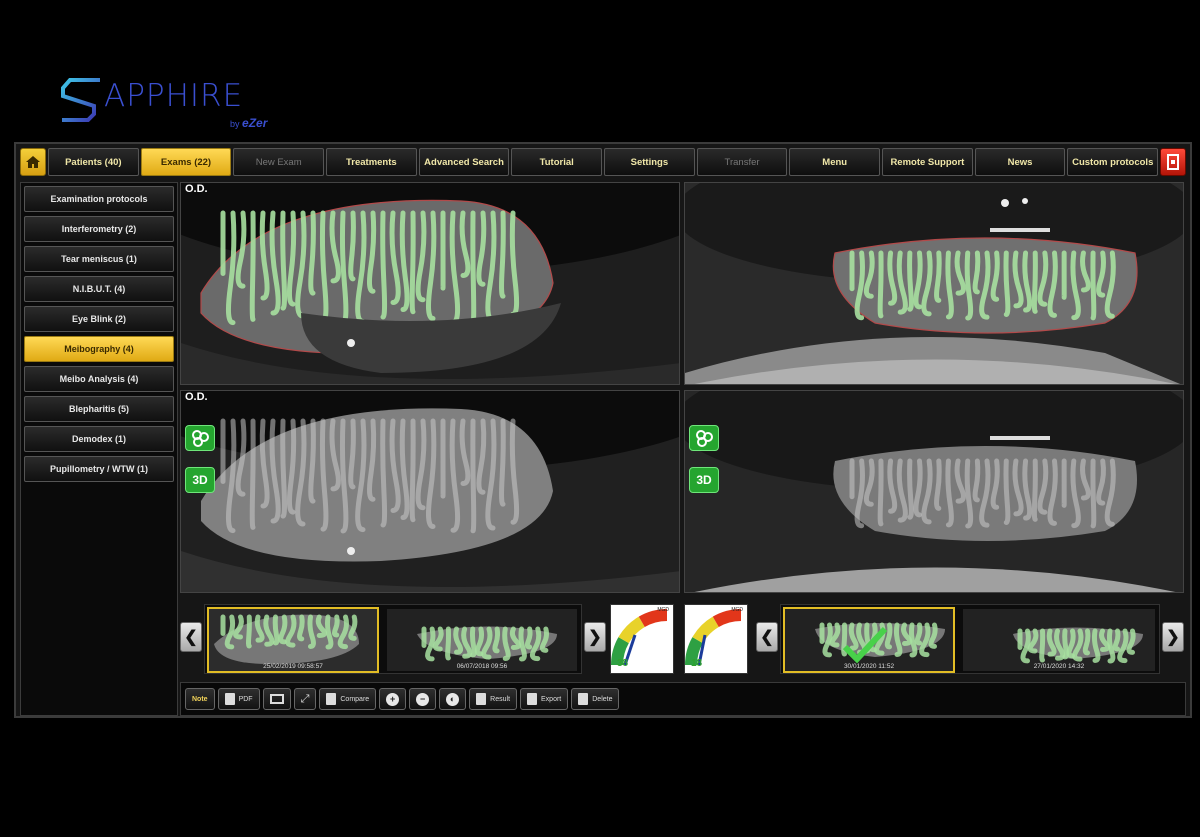  Describe the element at coordinates (716, 639) in the screenshot. I see `mgd-gauge-right: MGD 18` at that location.